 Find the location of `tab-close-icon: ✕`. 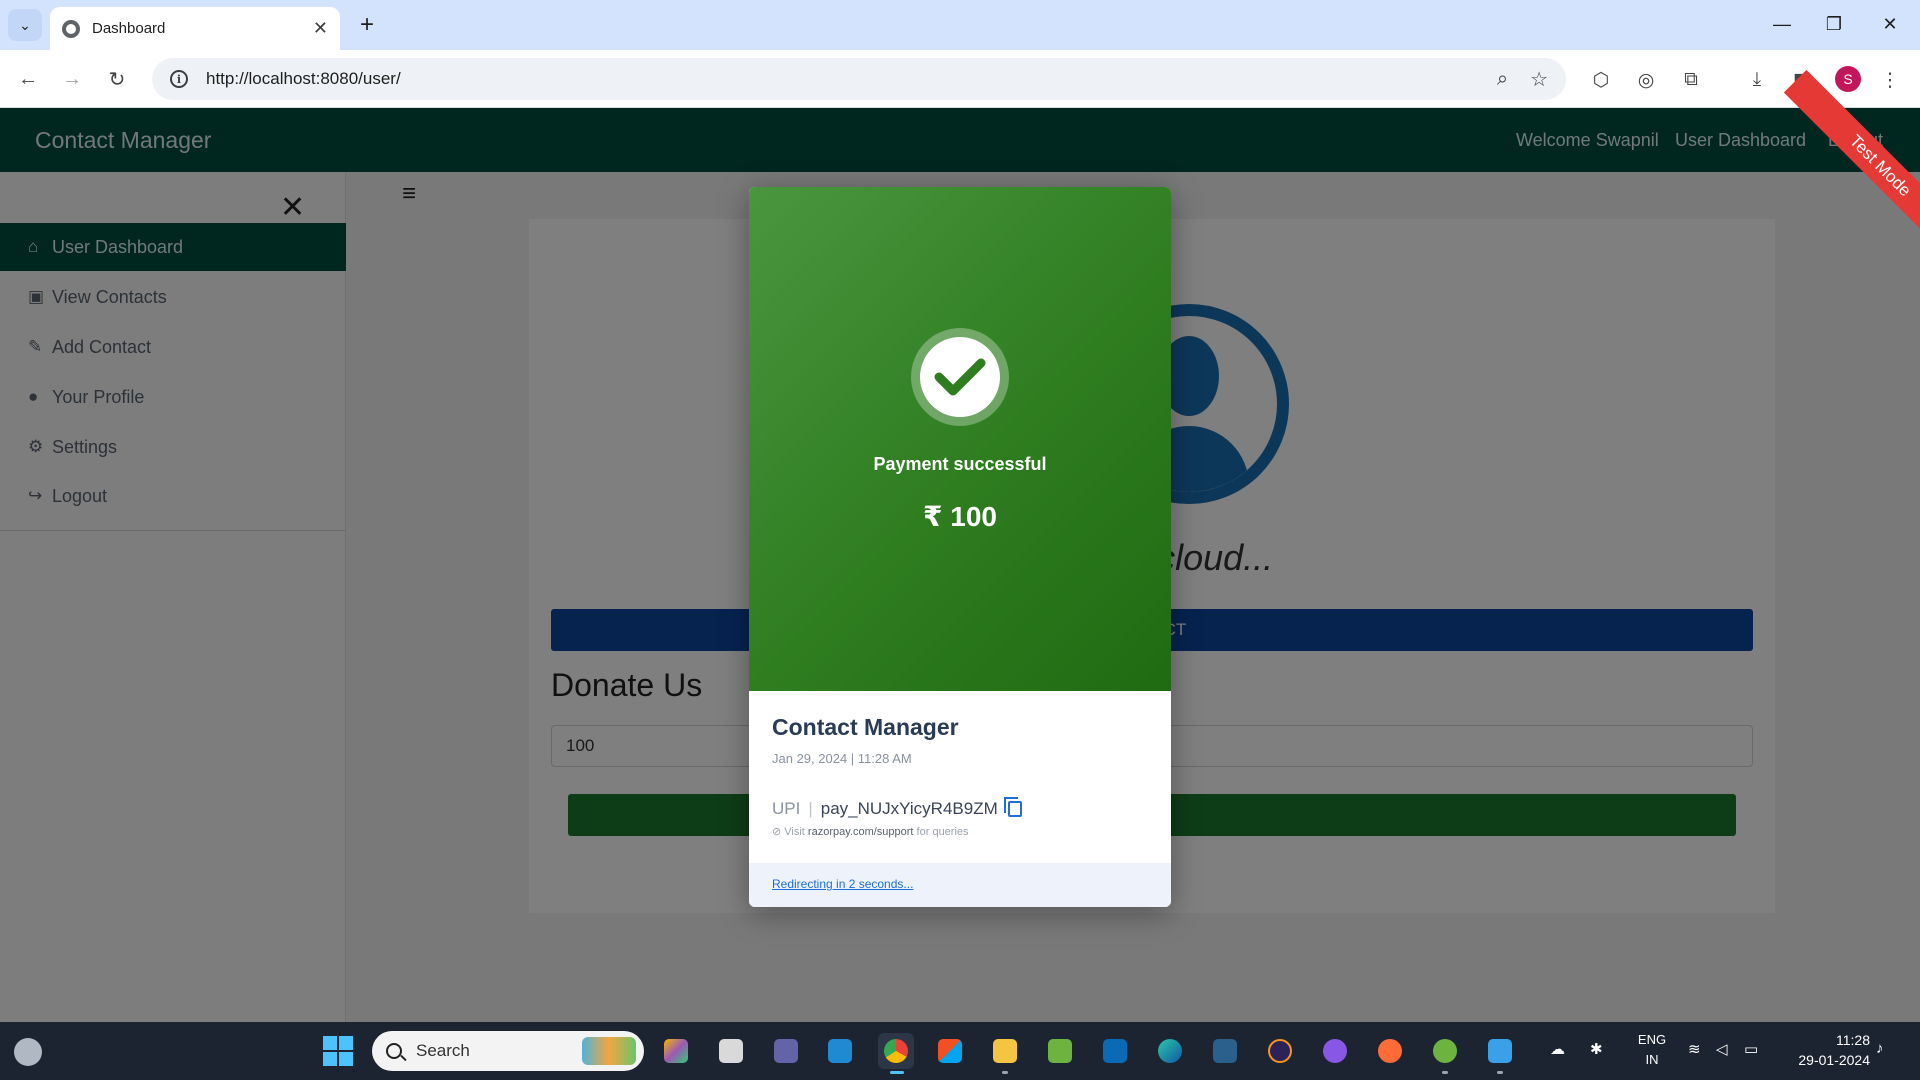

tab-close-icon: ✕ is located at coordinates (320, 28).